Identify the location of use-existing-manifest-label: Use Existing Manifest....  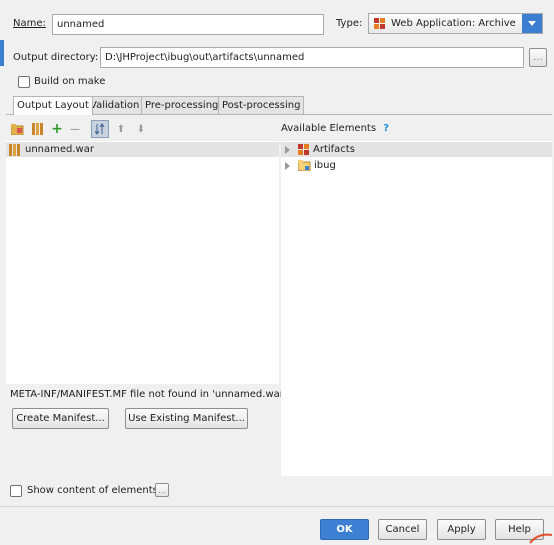
(186, 418).